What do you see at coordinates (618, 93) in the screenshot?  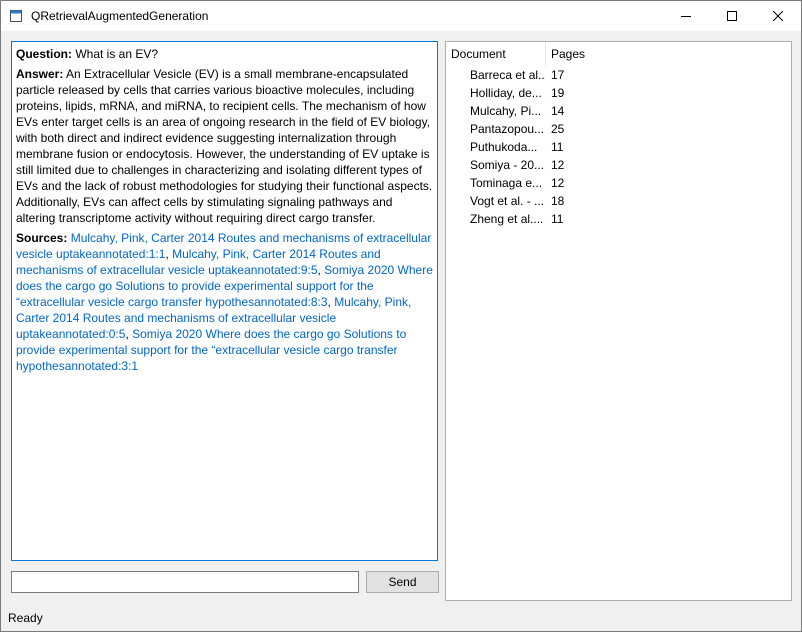 I see `table-row: Holliday, de... 19` at bounding box center [618, 93].